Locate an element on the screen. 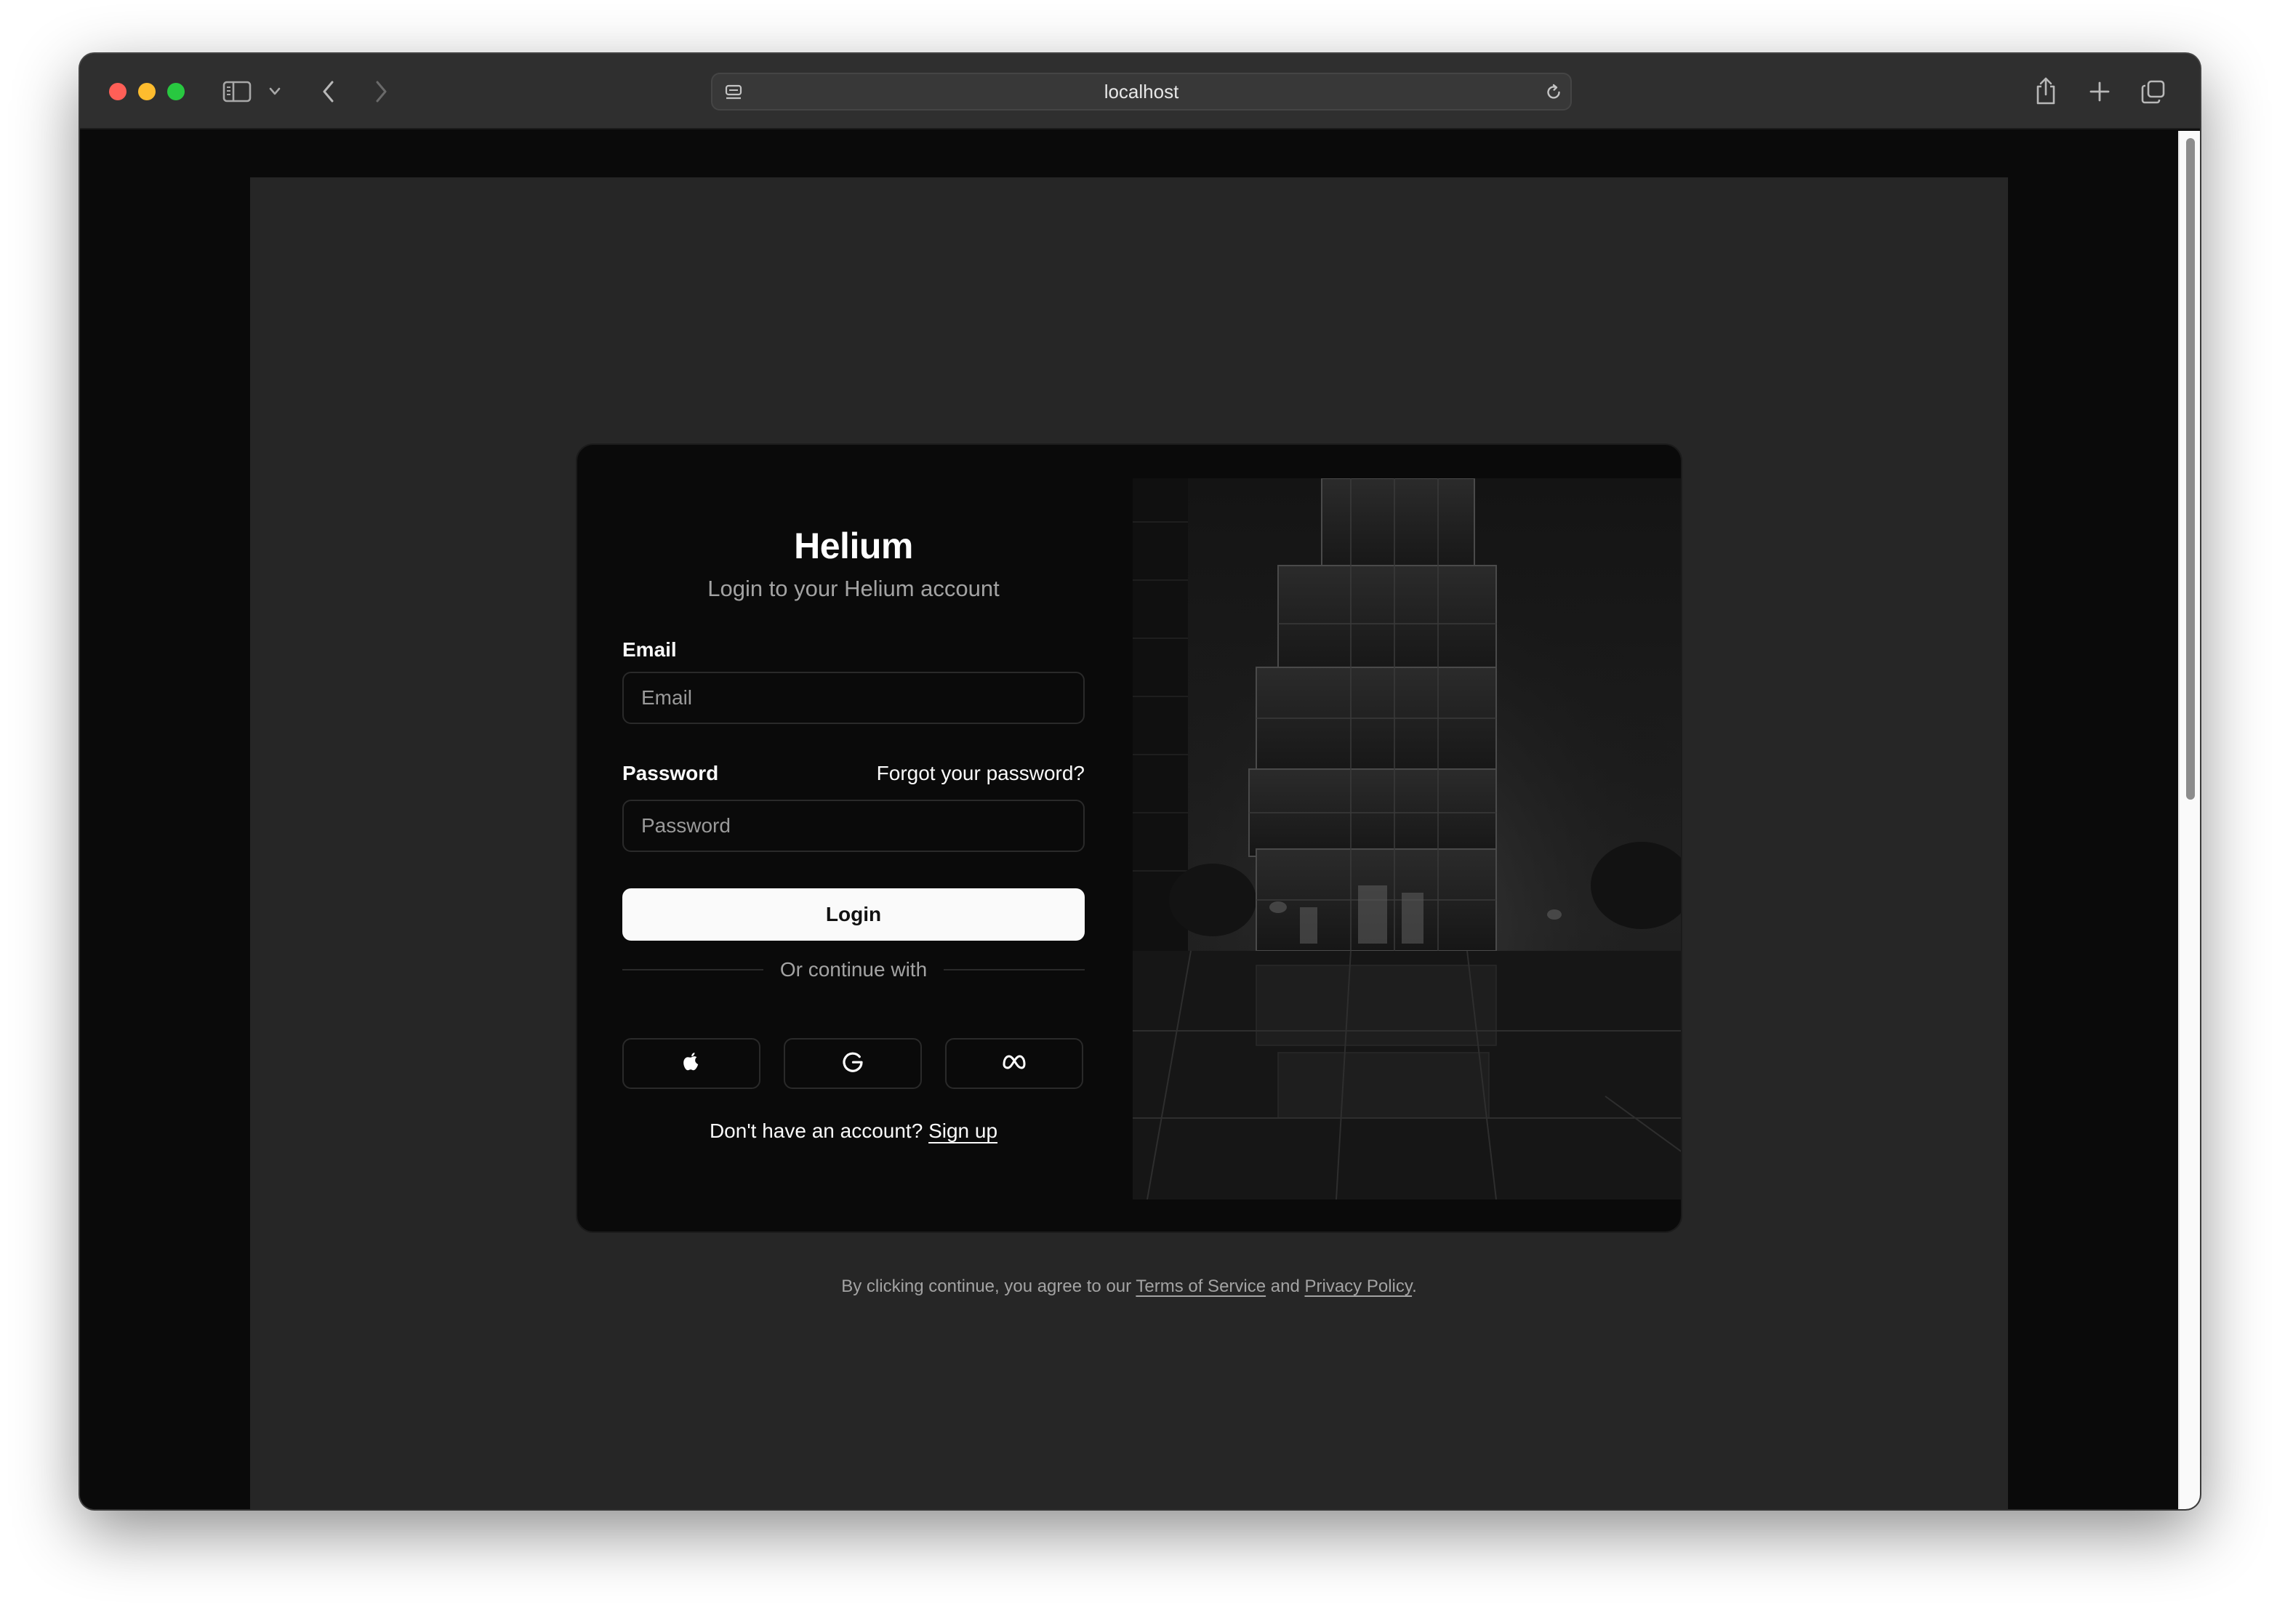  login-button: Login is located at coordinates (853, 914).